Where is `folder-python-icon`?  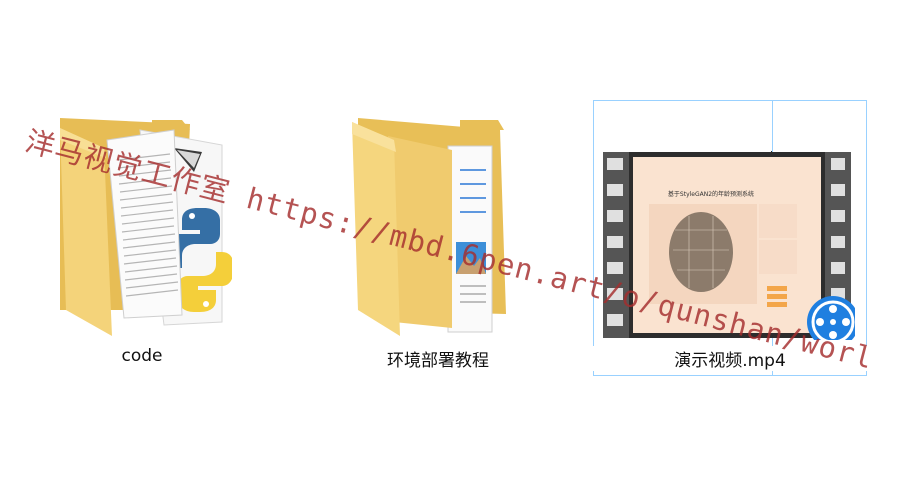
folder-python-icon is located at coordinates (143, 220).